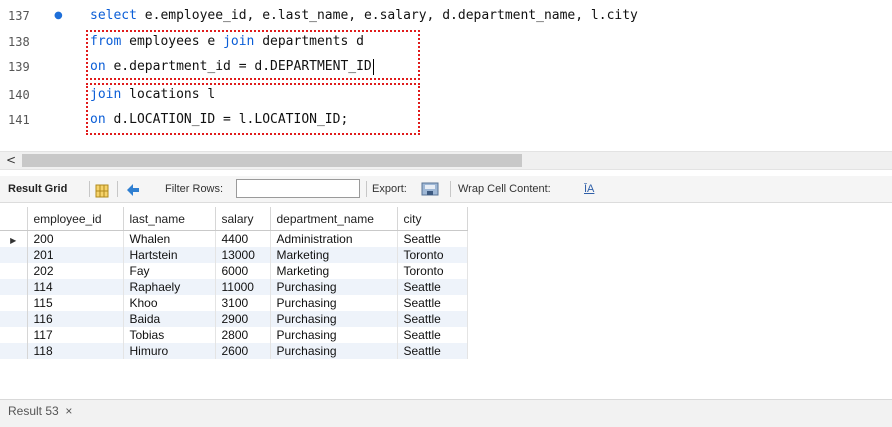  Describe the element at coordinates (432, 219) in the screenshot. I see `column-header: city` at that location.